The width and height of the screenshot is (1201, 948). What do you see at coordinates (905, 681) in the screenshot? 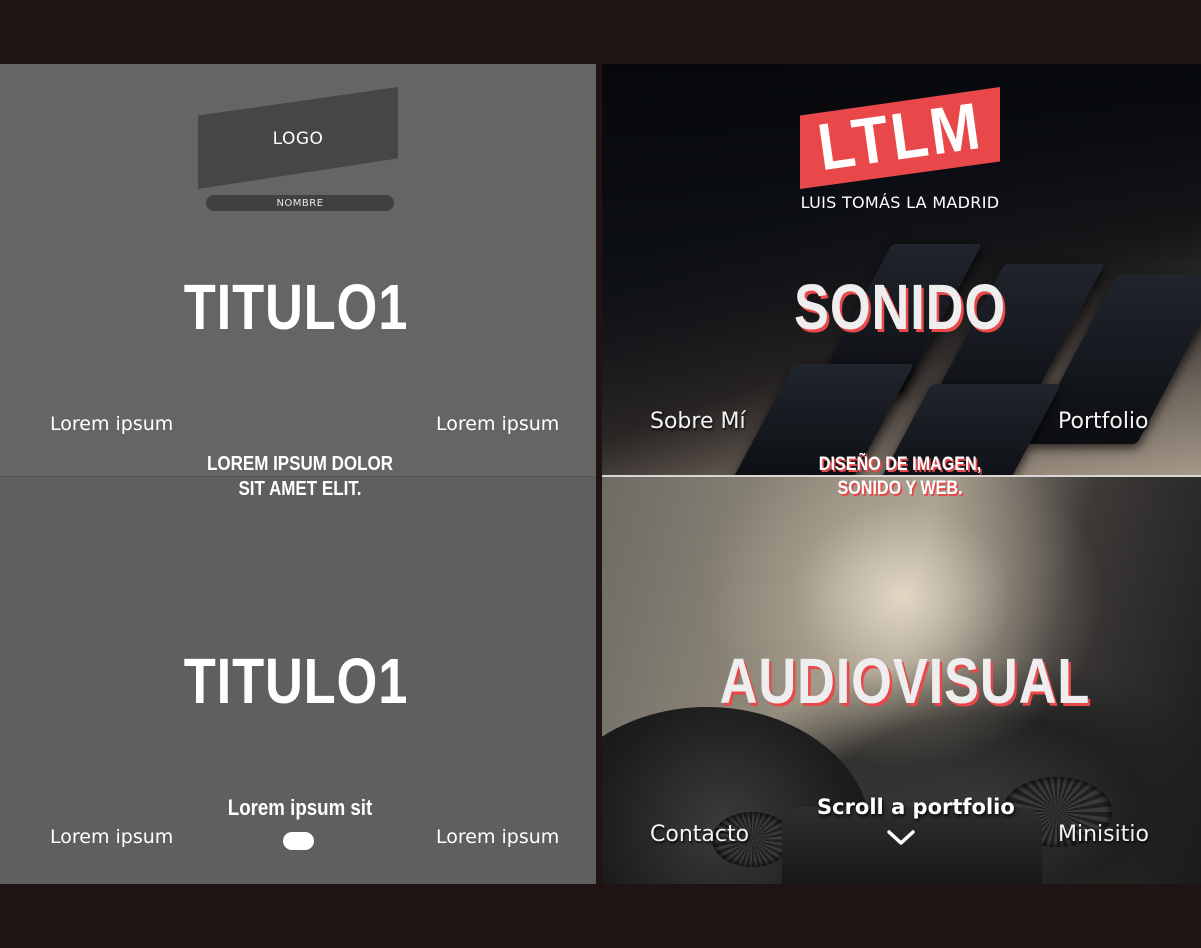
I see `audiovisual-title: AUDIOVISUAL` at bounding box center [905, 681].